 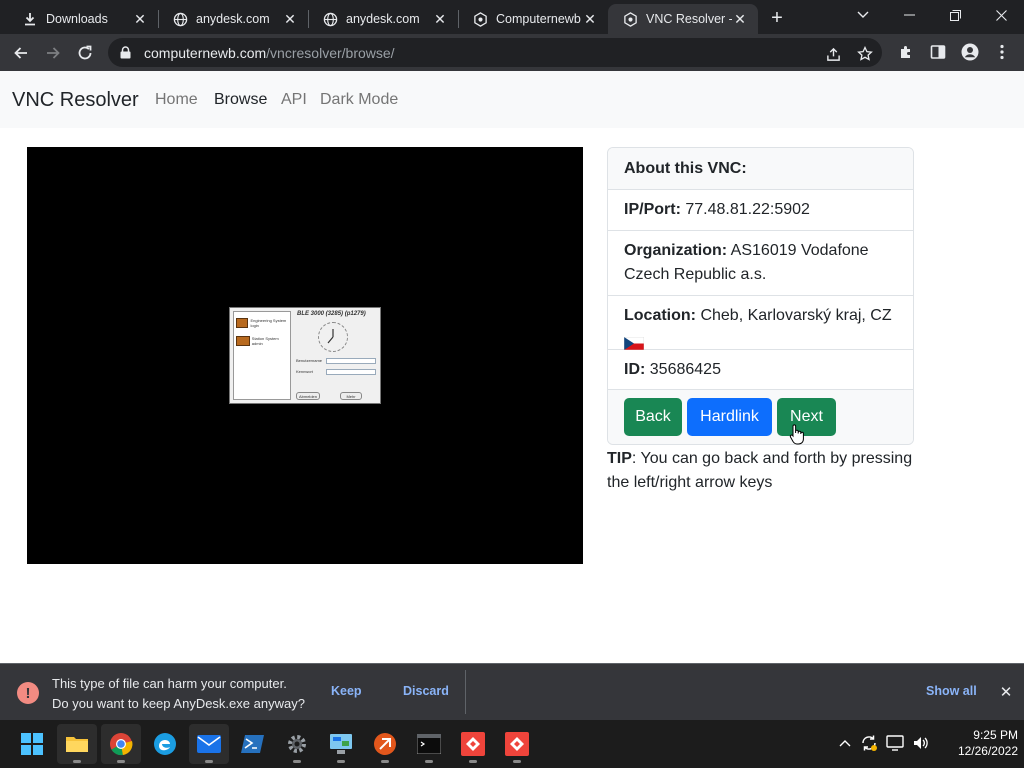 I want to click on restore-icon, so click(x=955, y=15).